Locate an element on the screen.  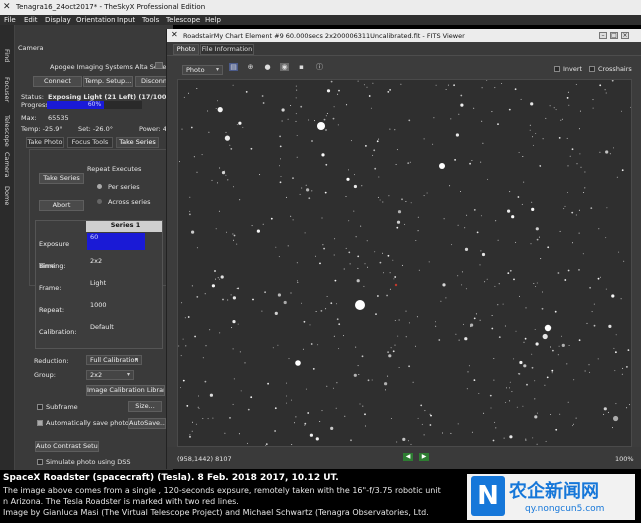
bright-star is located at coordinates (548, 328).